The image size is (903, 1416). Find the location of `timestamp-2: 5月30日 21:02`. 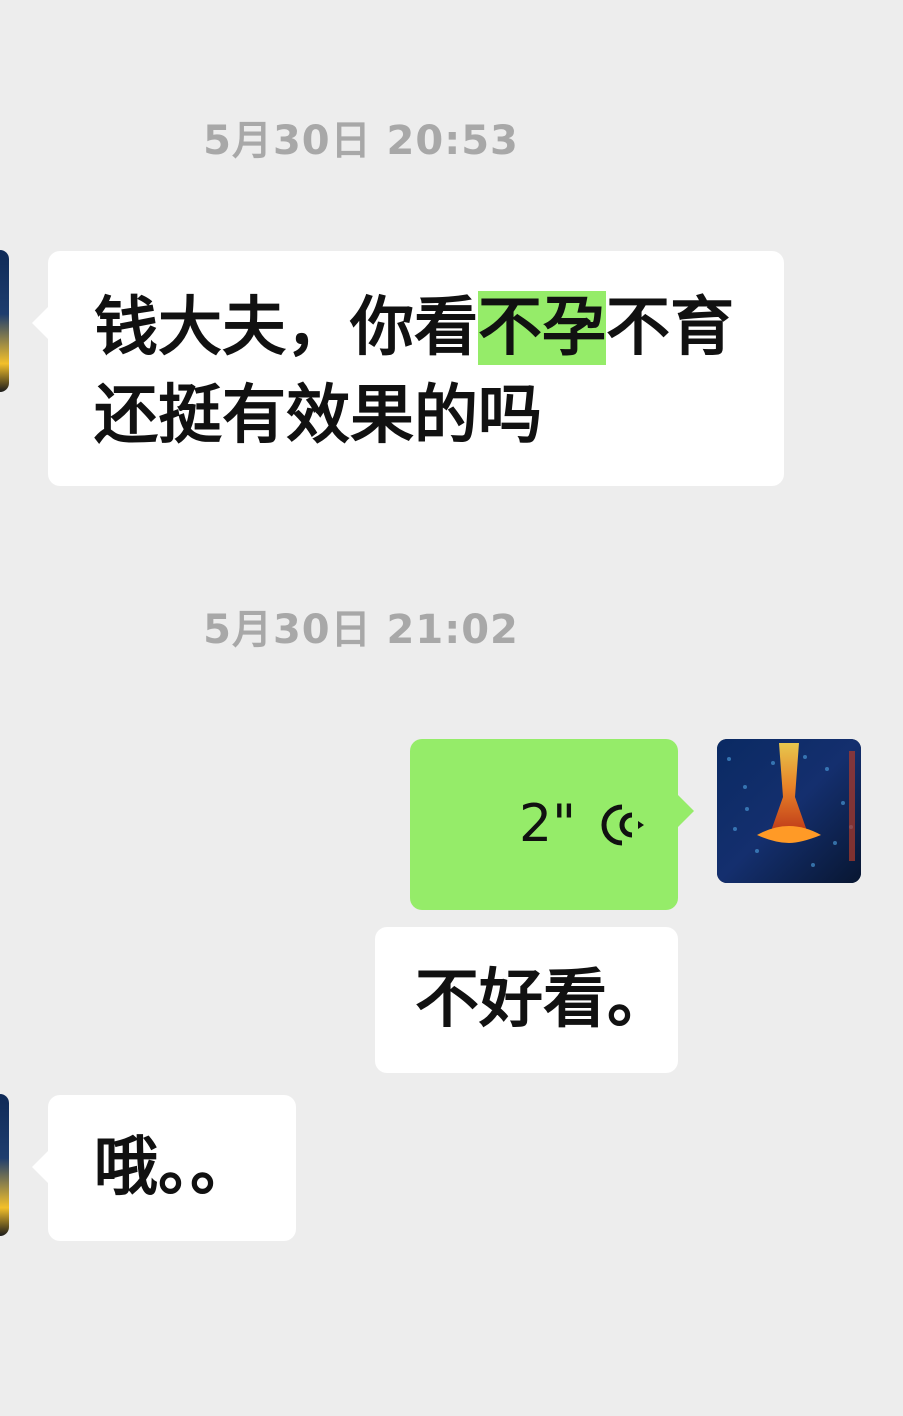

timestamp-2: 5月30日 21:02 is located at coordinates (361, 630).